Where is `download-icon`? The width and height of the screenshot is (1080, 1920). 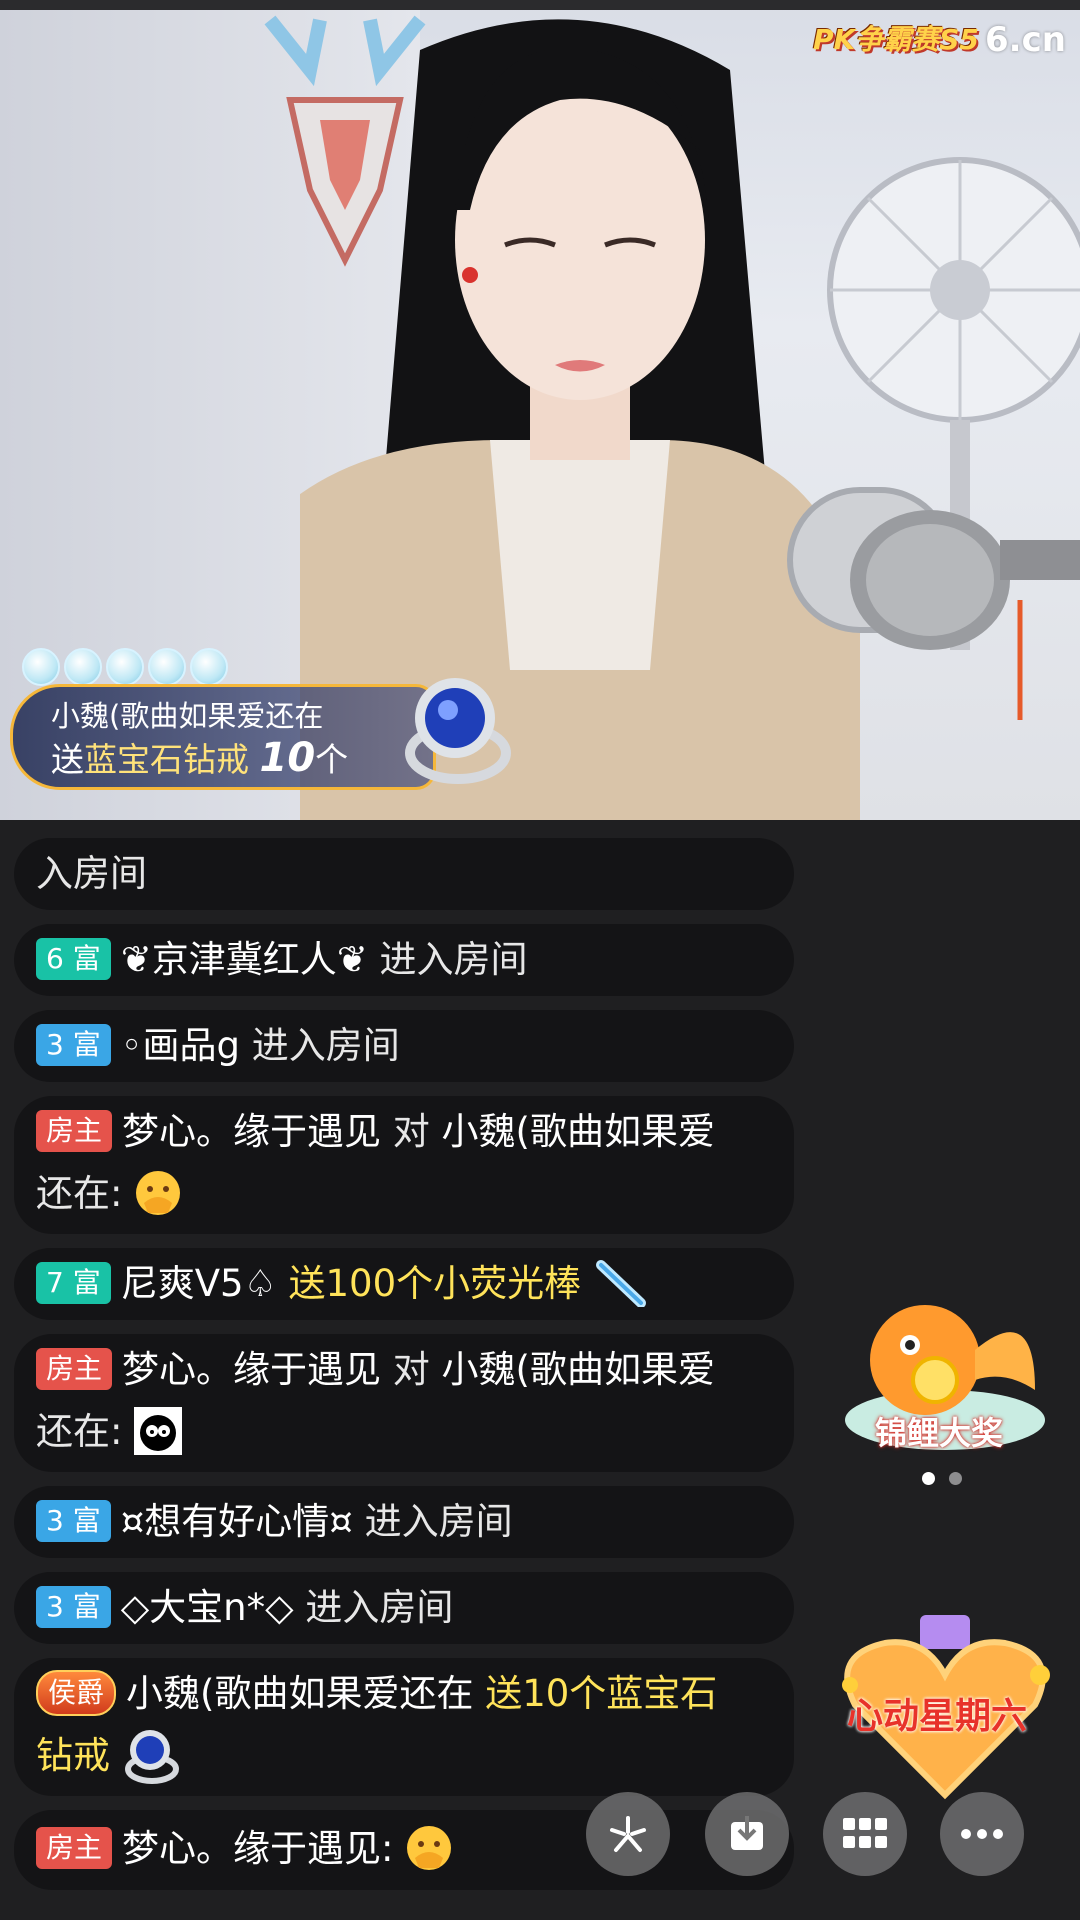
download-icon is located at coordinates (747, 1833).